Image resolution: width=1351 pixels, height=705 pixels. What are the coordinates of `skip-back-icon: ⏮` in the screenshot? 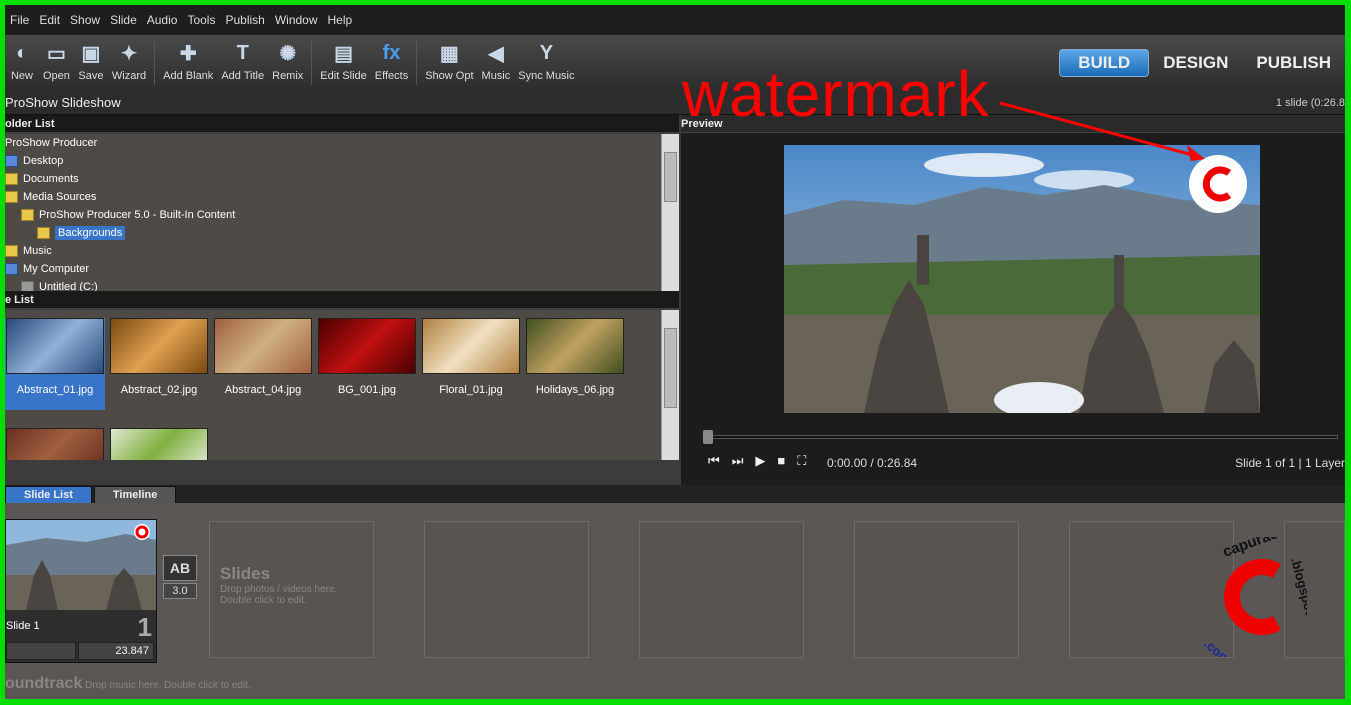 It's located at (714, 461).